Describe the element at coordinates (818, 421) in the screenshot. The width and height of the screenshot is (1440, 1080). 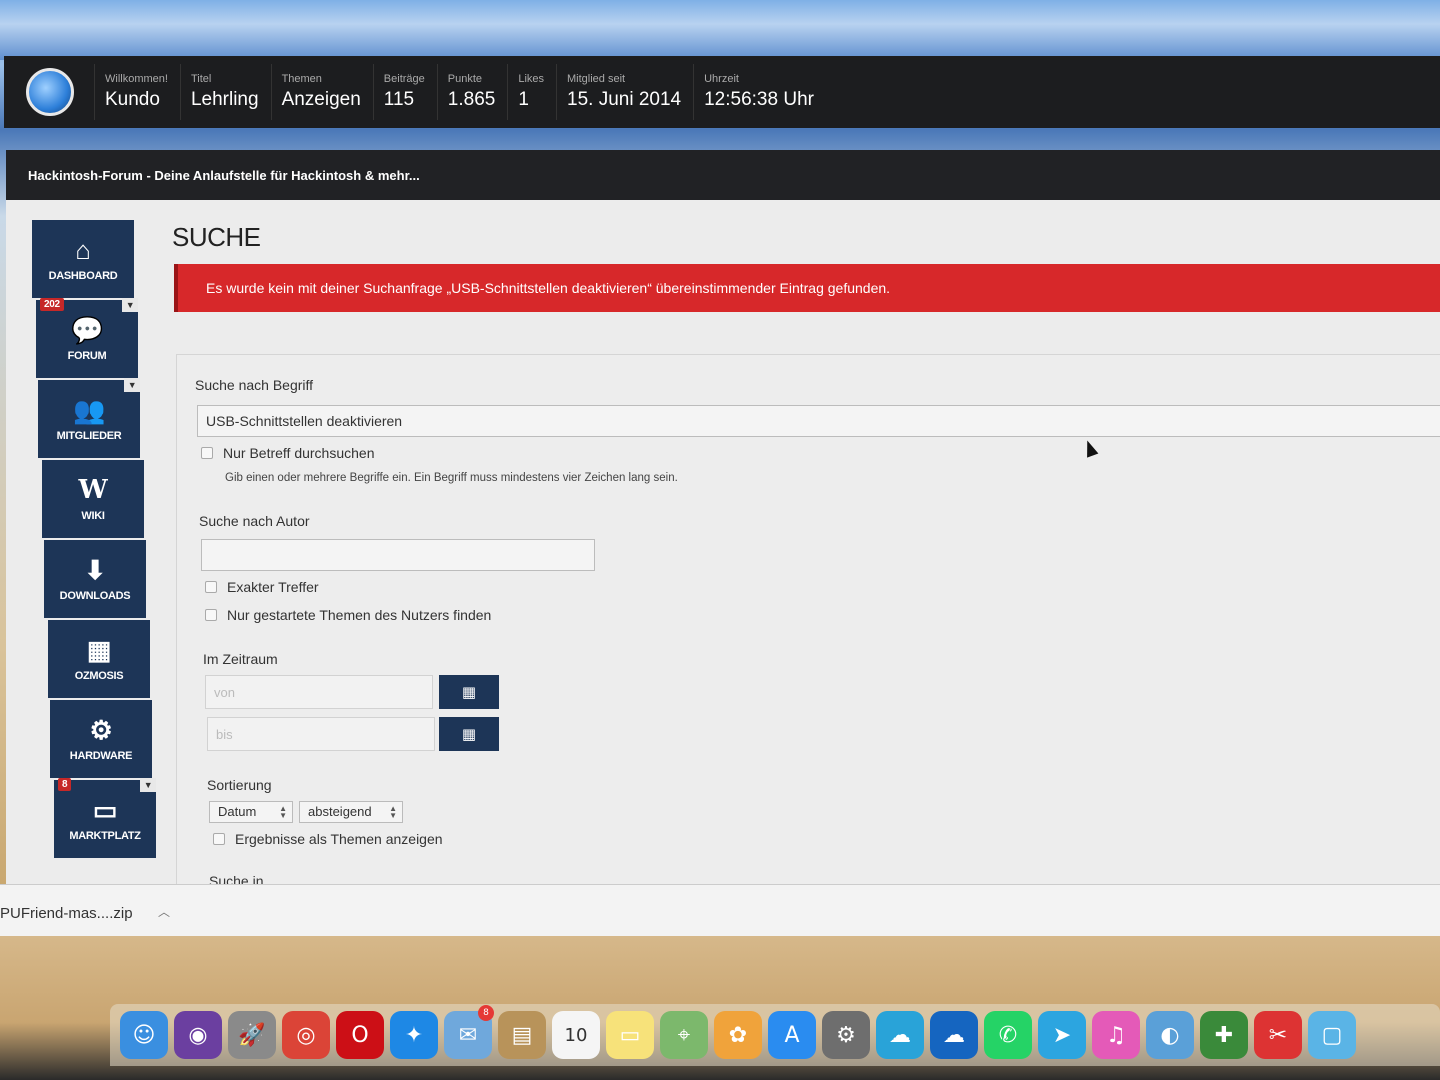
I see `search-term-input: USB-Schnittstellen deaktivieren` at that location.